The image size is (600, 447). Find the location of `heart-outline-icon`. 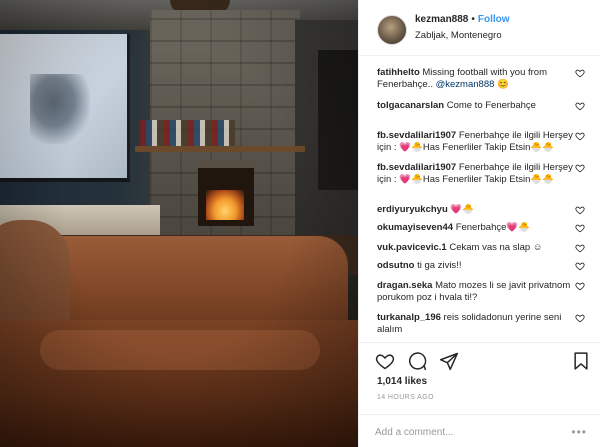

heart-outline-icon is located at coordinates (385, 361).